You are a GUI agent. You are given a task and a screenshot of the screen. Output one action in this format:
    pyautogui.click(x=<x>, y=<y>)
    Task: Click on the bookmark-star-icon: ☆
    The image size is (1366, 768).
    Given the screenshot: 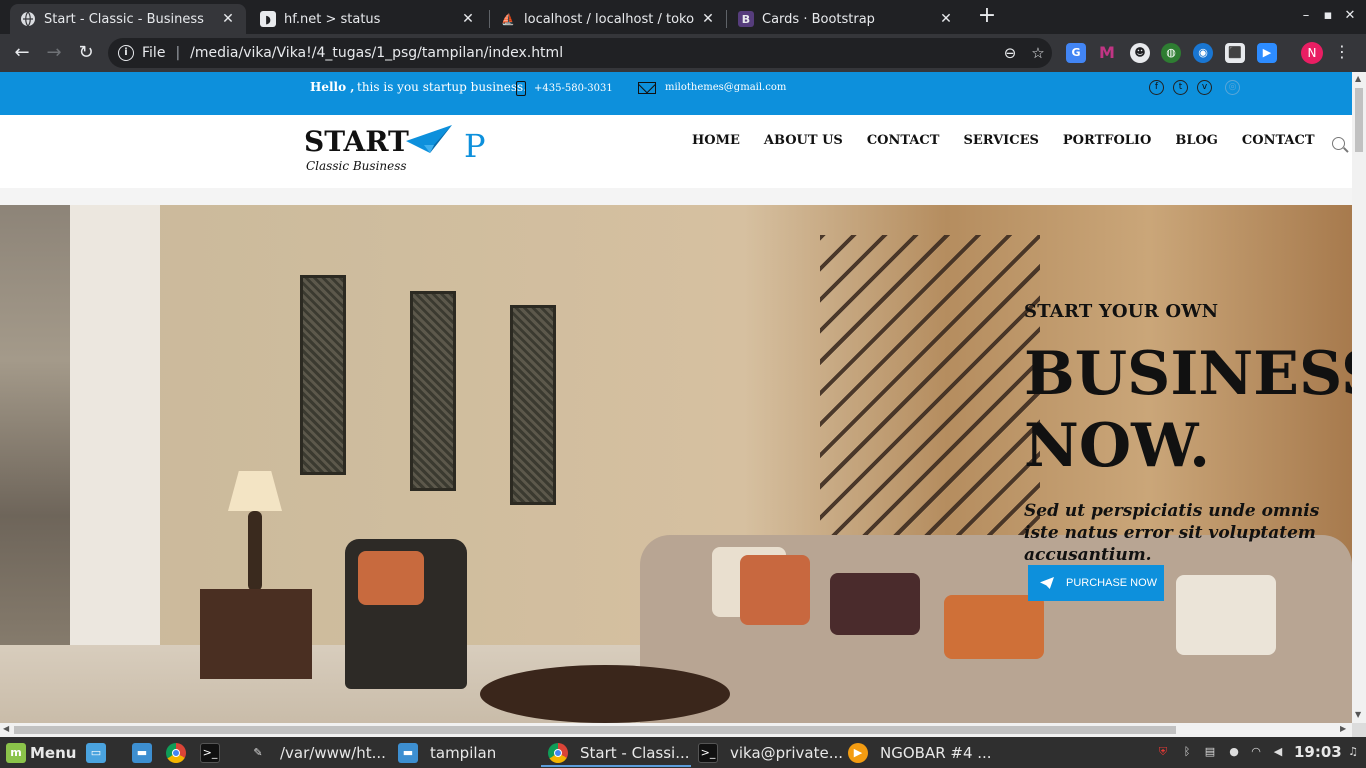 What is the action you would take?
    pyautogui.click(x=1038, y=53)
    